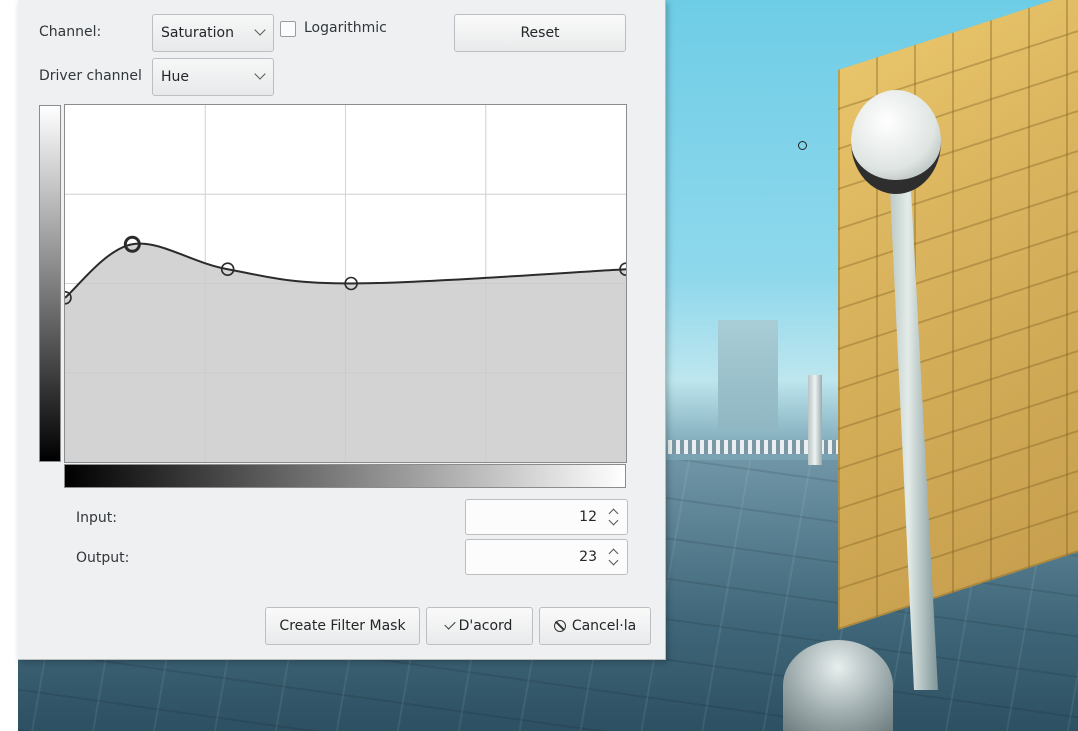 The height and width of the screenshot is (731, 1078). I want to click on input-spinbox: 12, so click(546, 517).